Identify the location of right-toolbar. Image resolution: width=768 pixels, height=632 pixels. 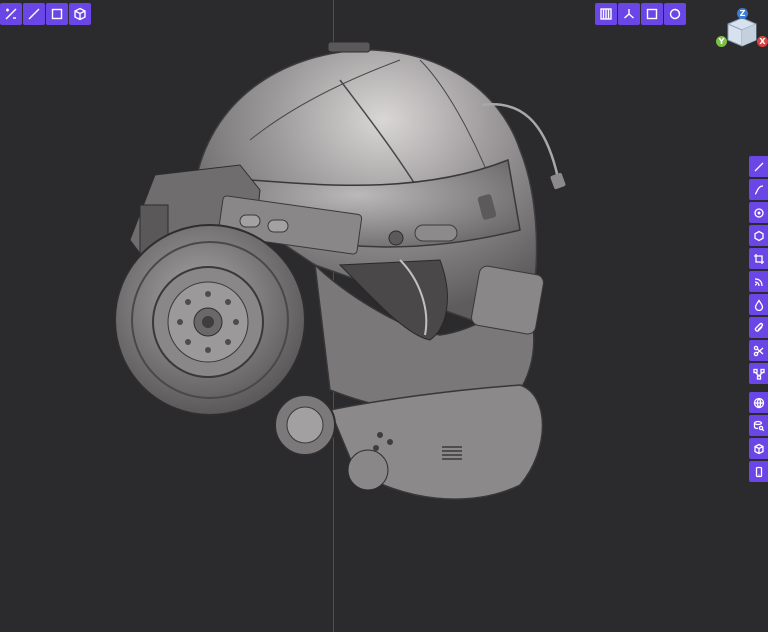
(758, 320).